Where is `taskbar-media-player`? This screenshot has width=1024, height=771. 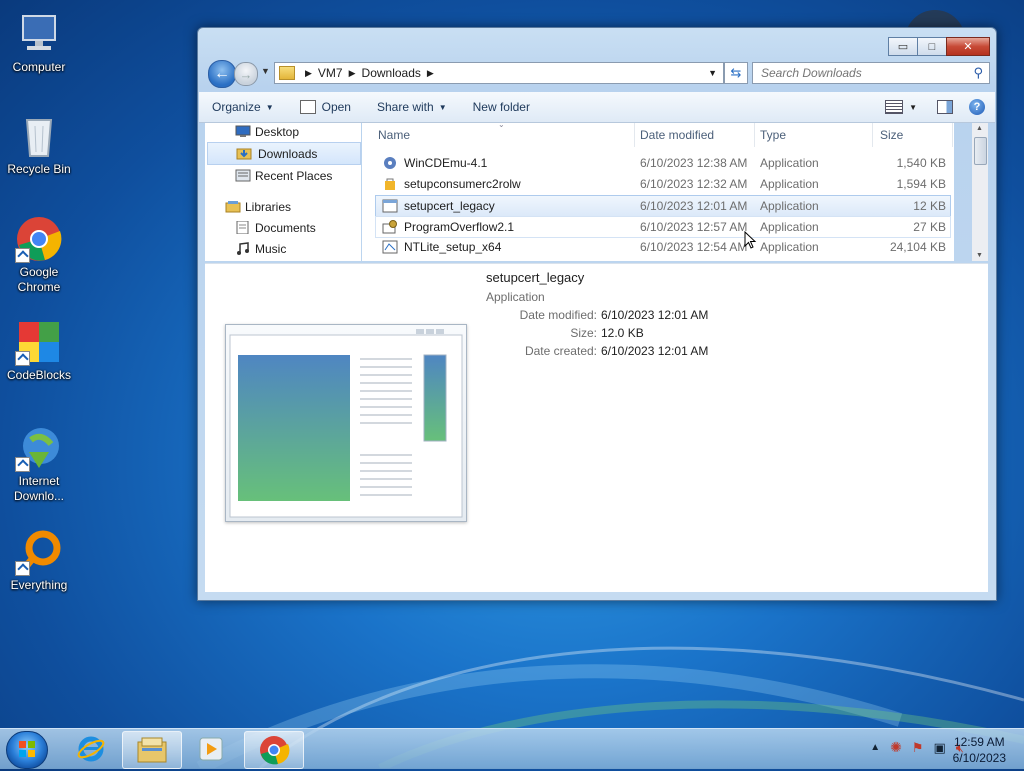
taskbar-media-player is located at coordinates (211, 749).